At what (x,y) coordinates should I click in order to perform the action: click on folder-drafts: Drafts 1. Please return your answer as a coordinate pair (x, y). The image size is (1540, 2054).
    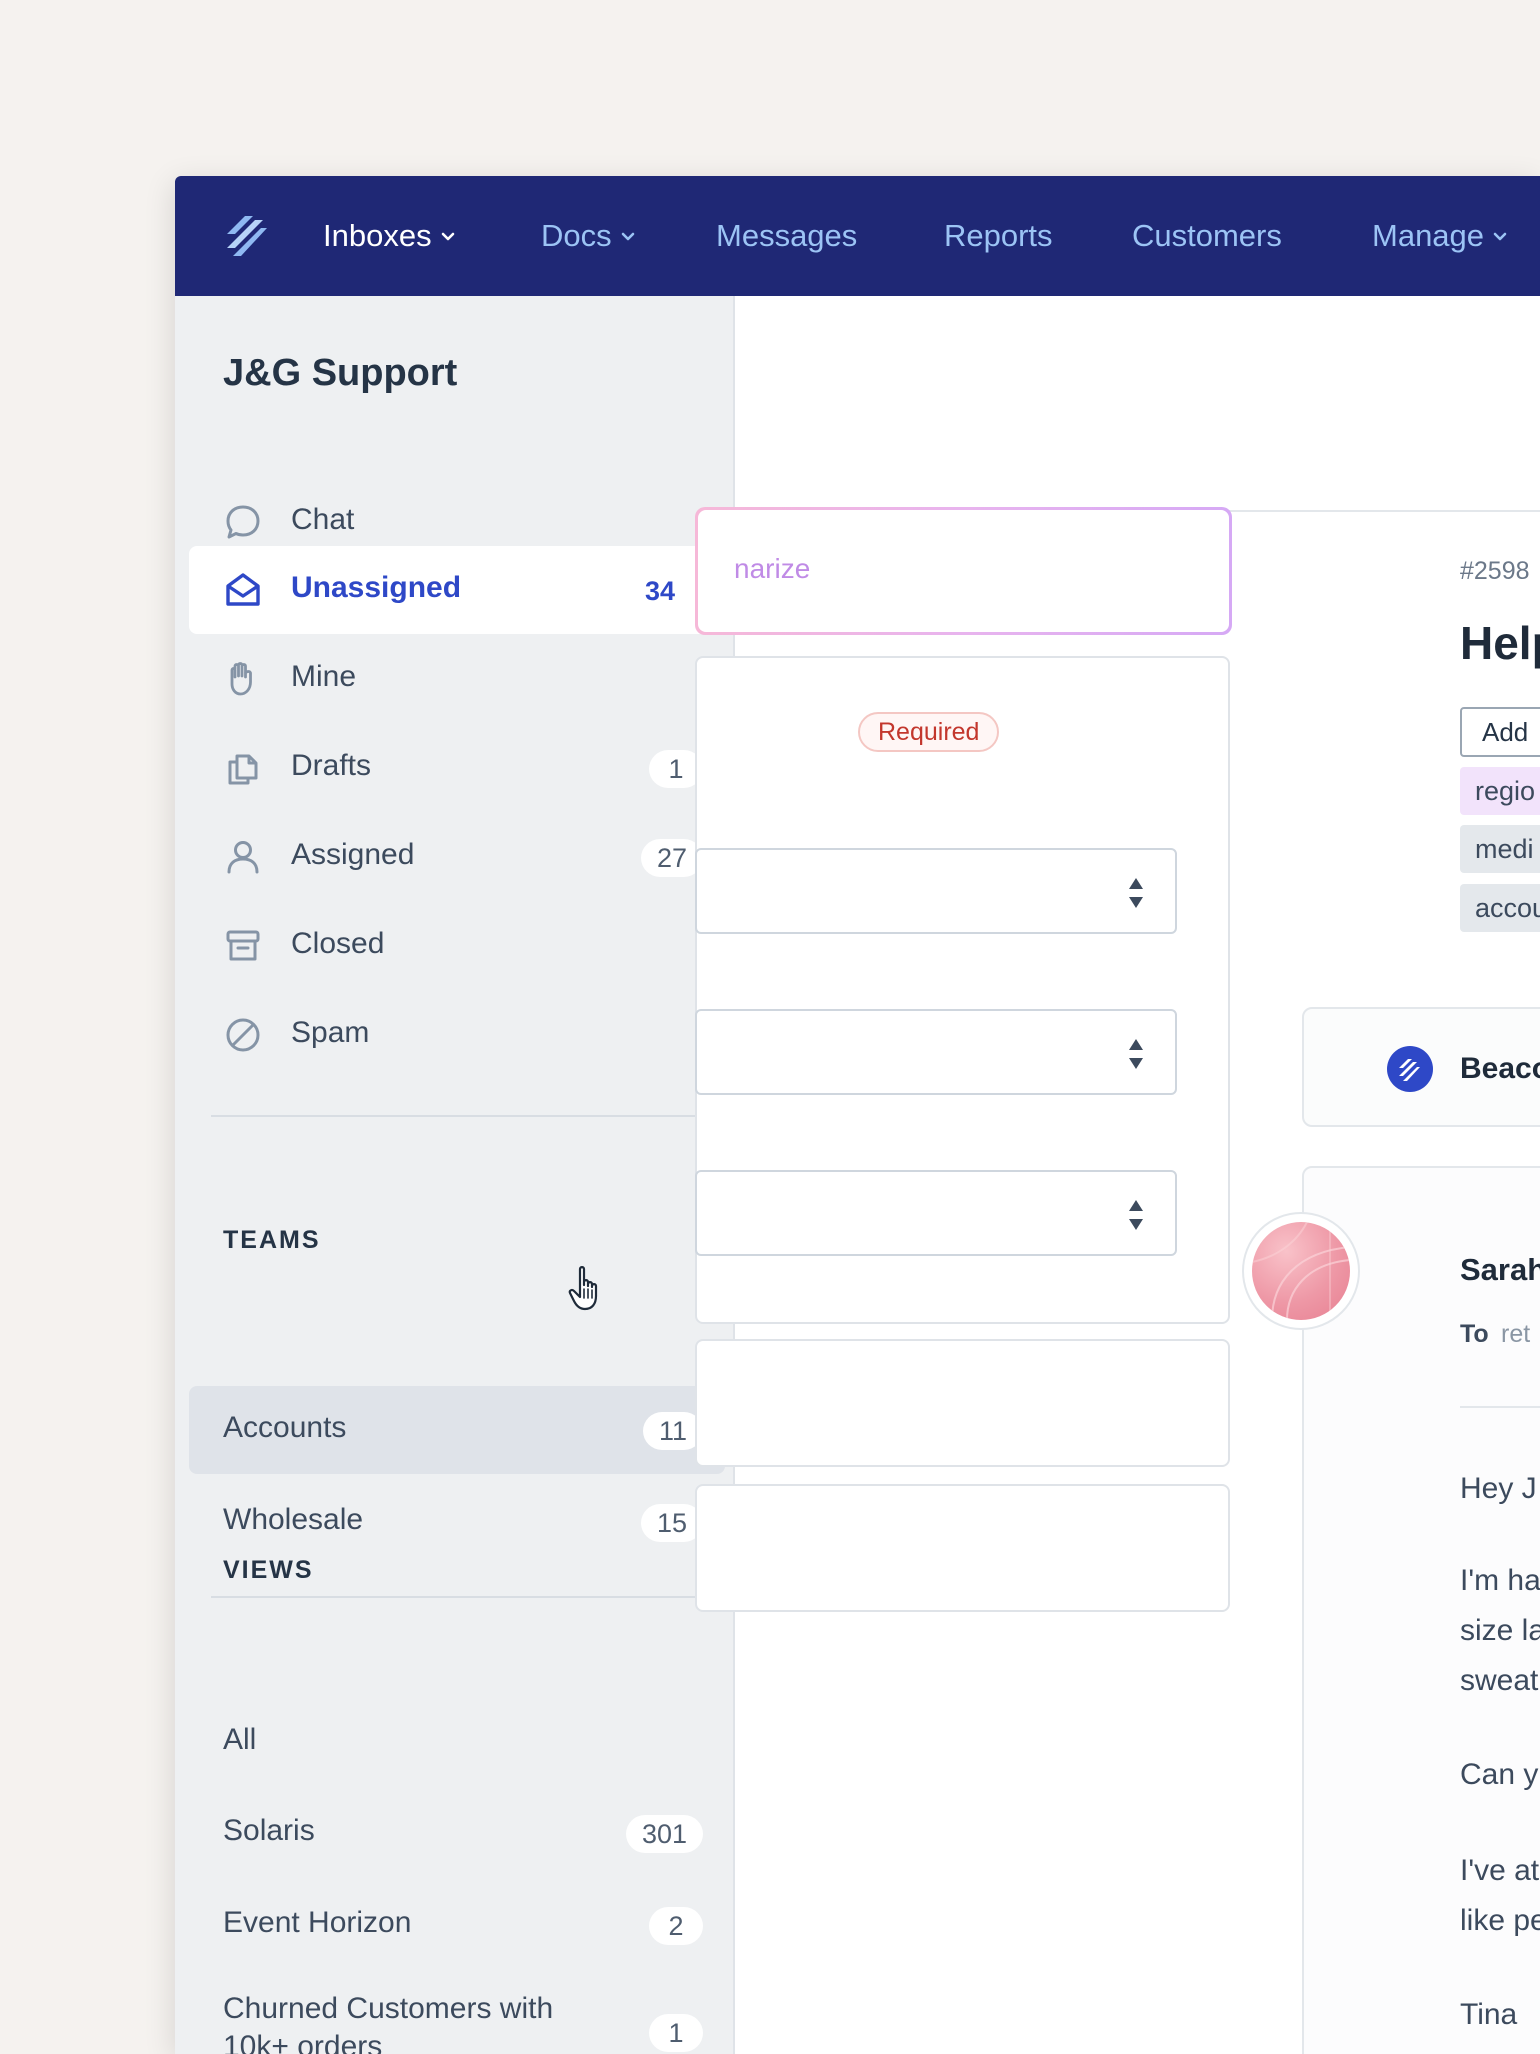
    Looking at the image, I should click on (457, 768).